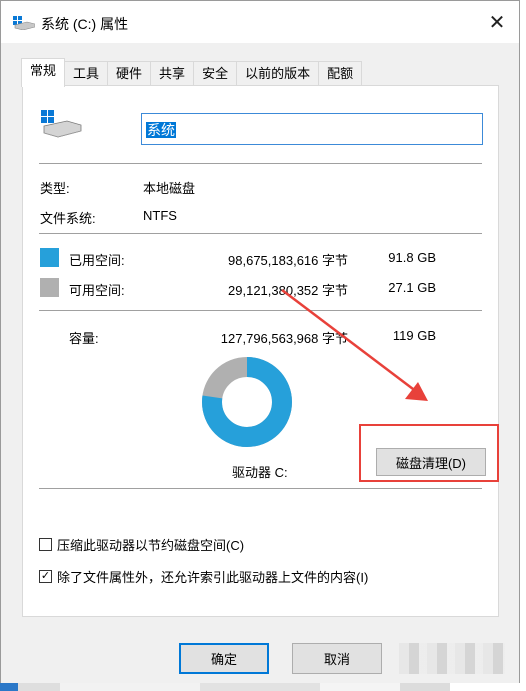 The height and width of the screenshot is (691, 526). What do you see at coordinates (215, 73) in the screenshot?
I see `tab-security: 安全` at bounding box center [215, 73].